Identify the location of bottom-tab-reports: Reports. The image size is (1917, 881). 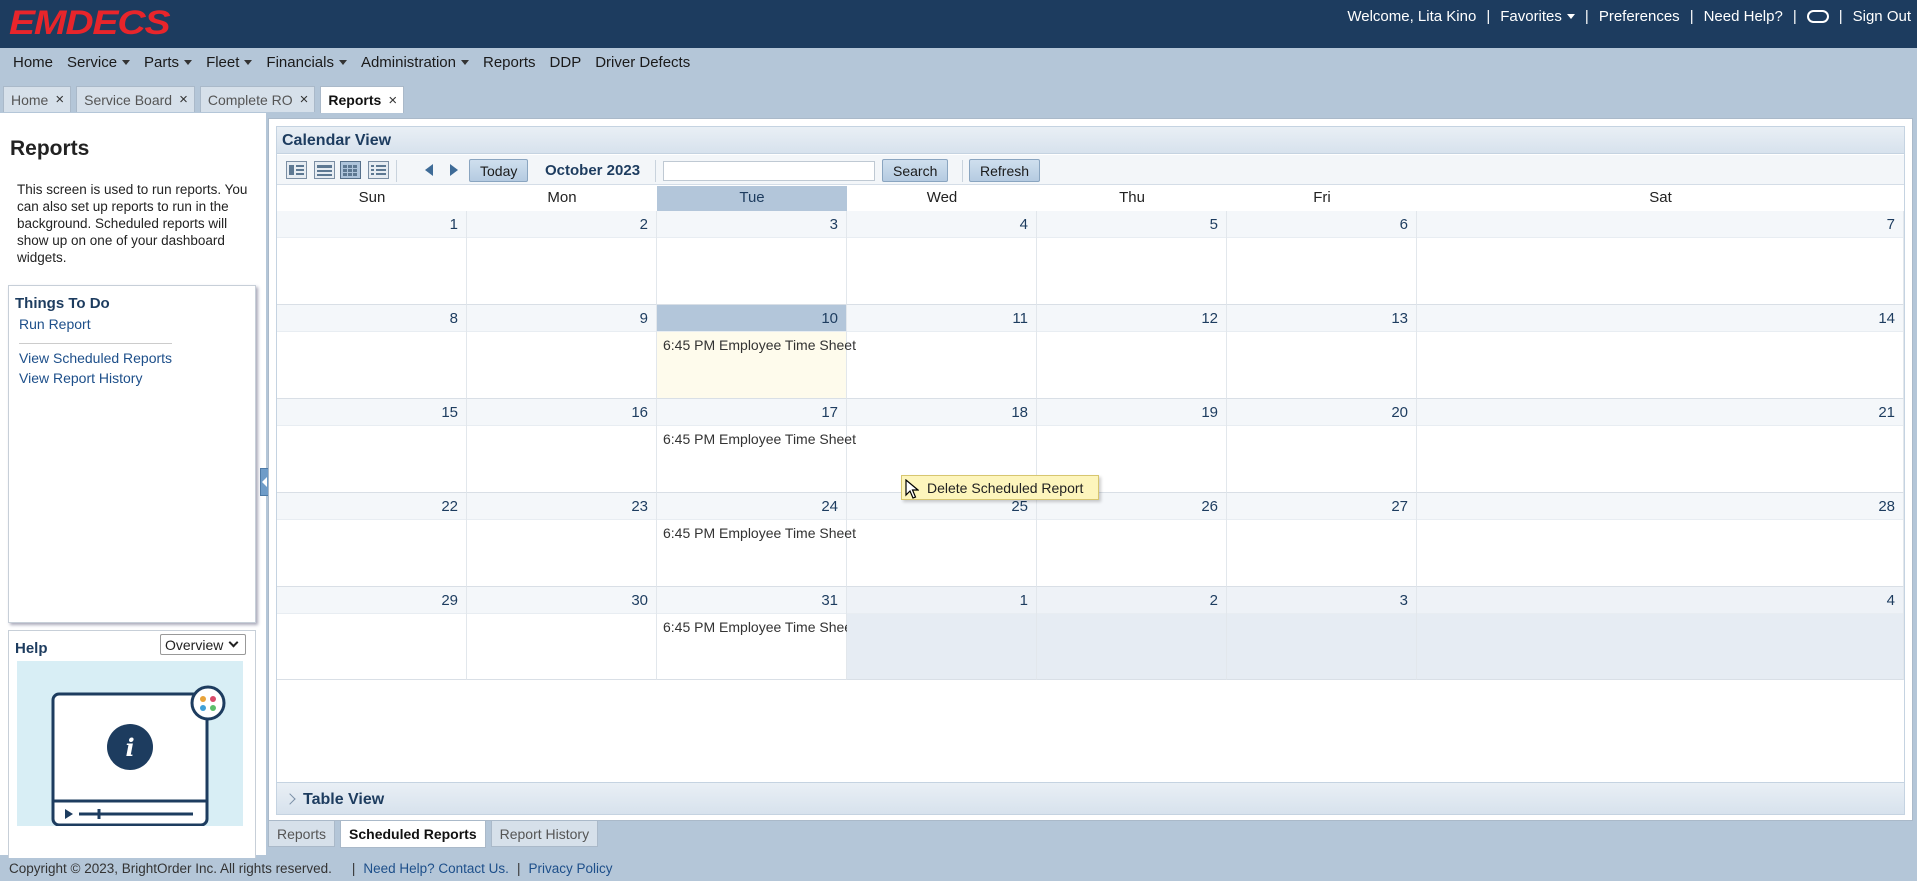
(302, 834).